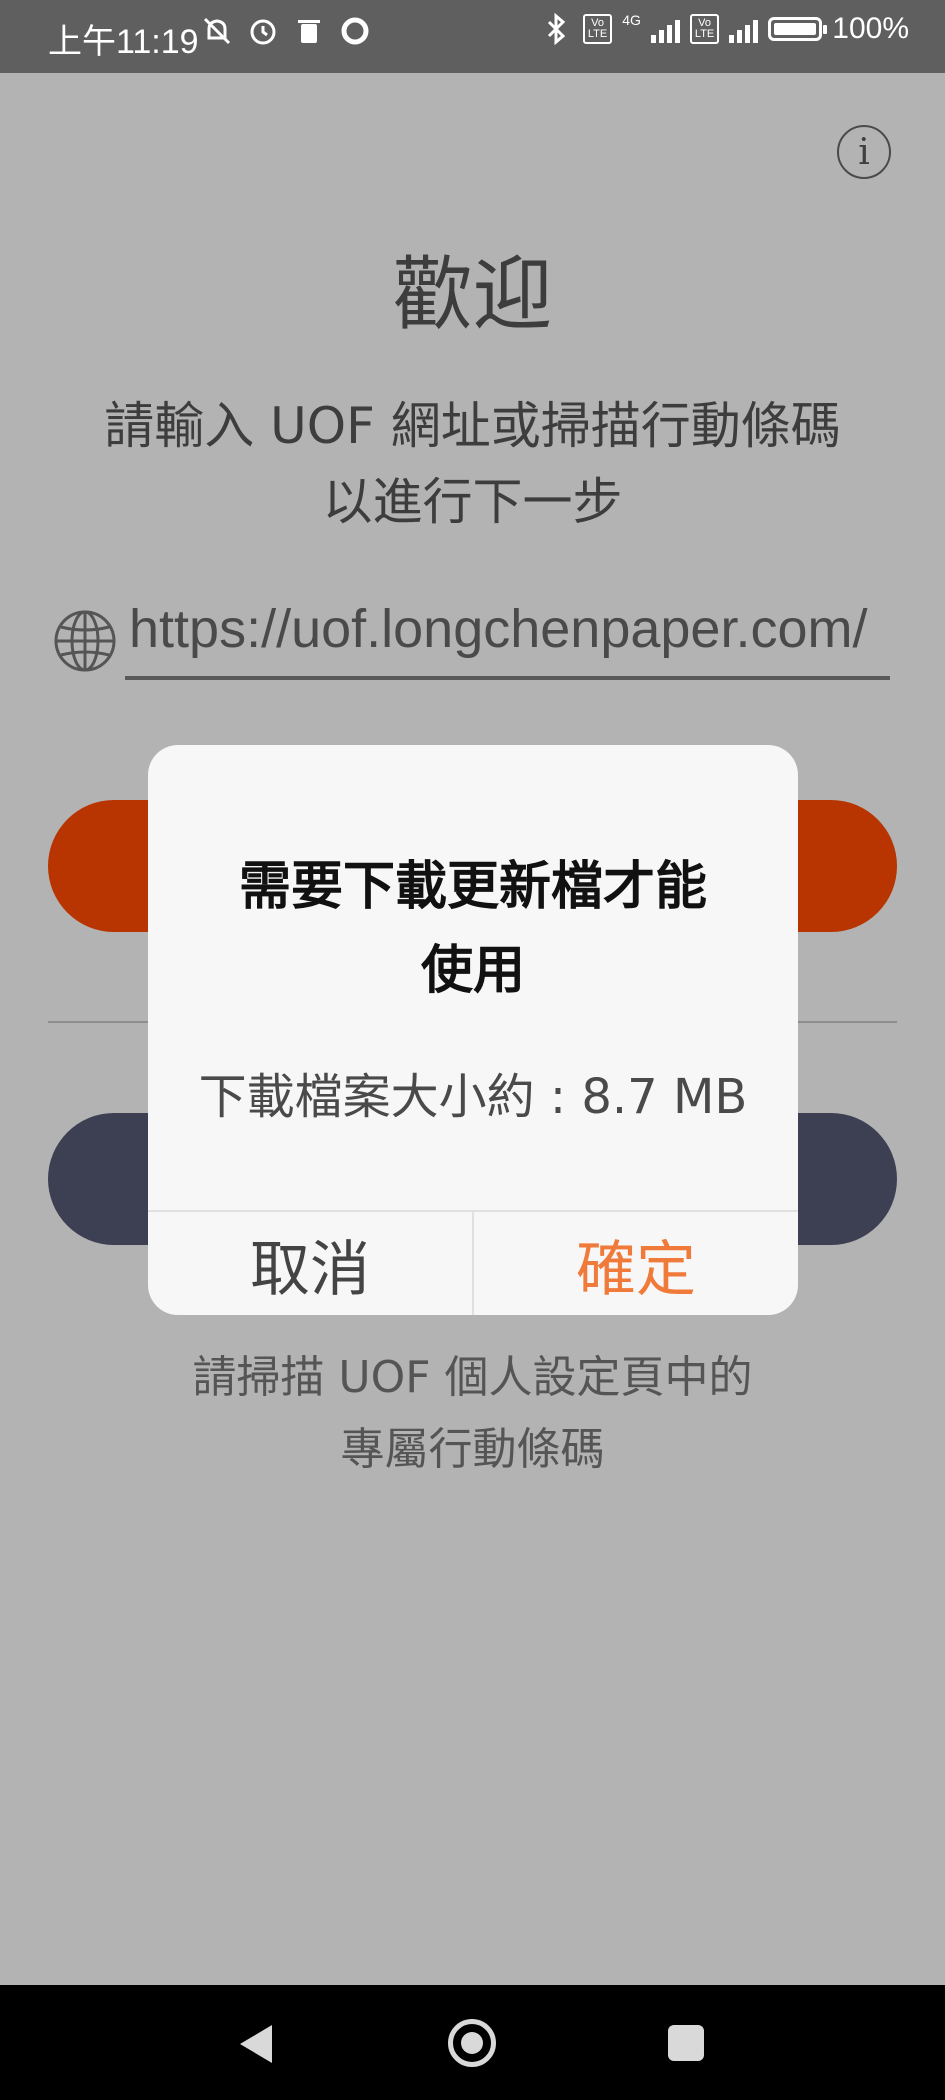  What do you see at coordinates (686, 2043) in the screenshot?
I see `recent-apps-icon` at bounding box center [686, 2043].